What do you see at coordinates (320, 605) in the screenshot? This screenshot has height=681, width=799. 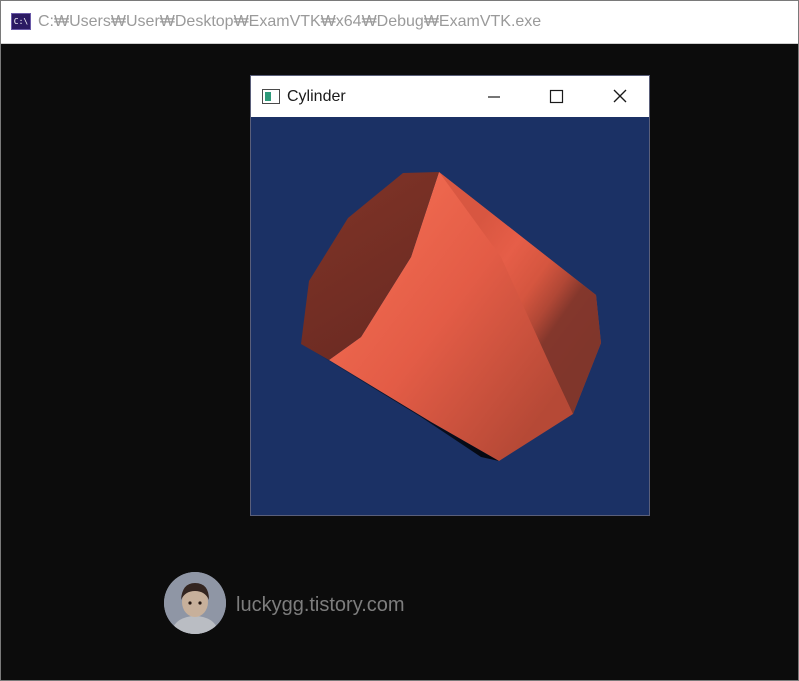 I see `watermark-text: luckygg.tistory.com` at bounding box center [320, 605].